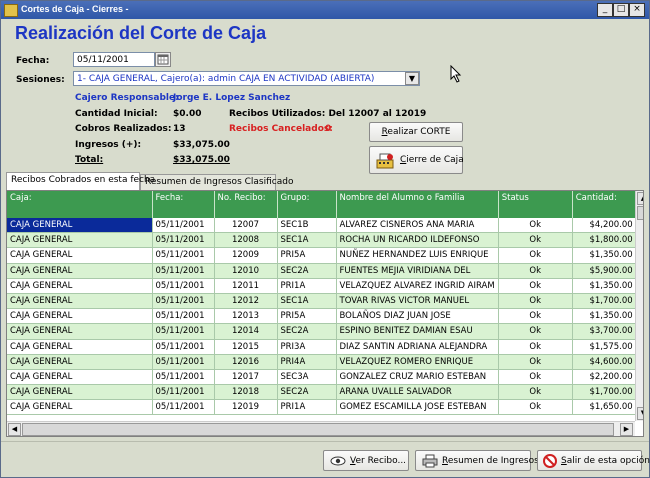 Image resolution: width=650 pixels, height=478 pixels. Describe the element at coordinates (307, 226) in the screenshot. I see `cell-grupo: SEC1B` at that location.